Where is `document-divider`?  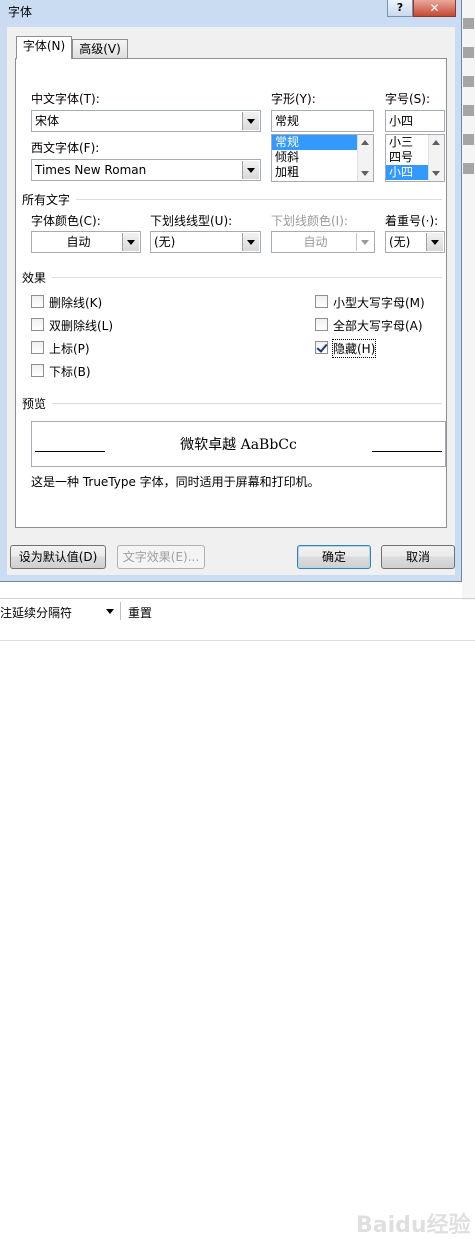
document-divider is located at coordinates (237, 640).